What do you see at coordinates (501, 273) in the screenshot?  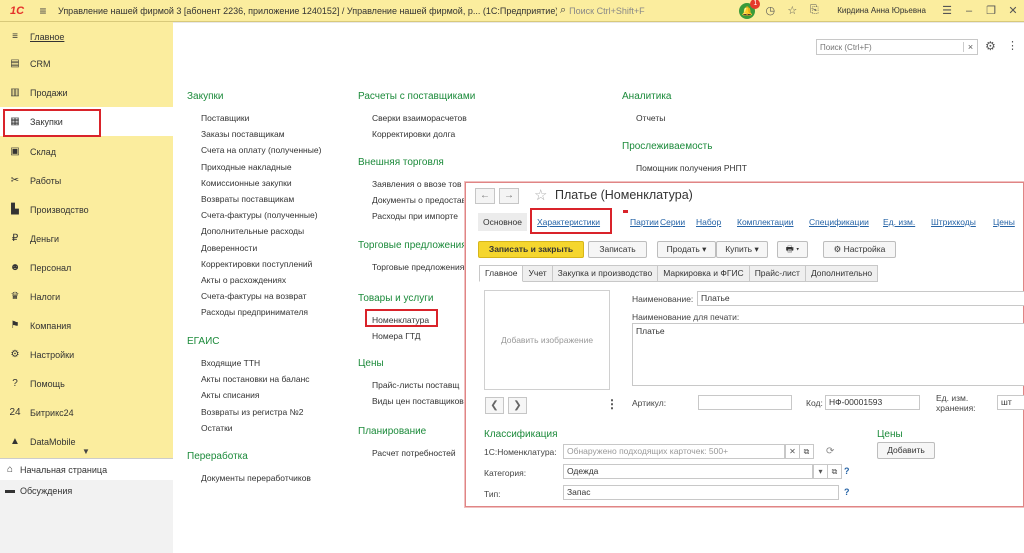 I see `form-subtab: Главное` at bounding box center [501, 273].